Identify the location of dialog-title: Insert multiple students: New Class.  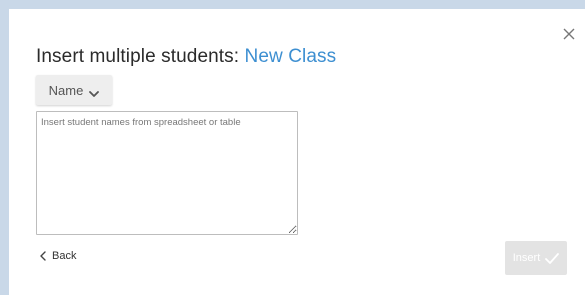
(186, 57).